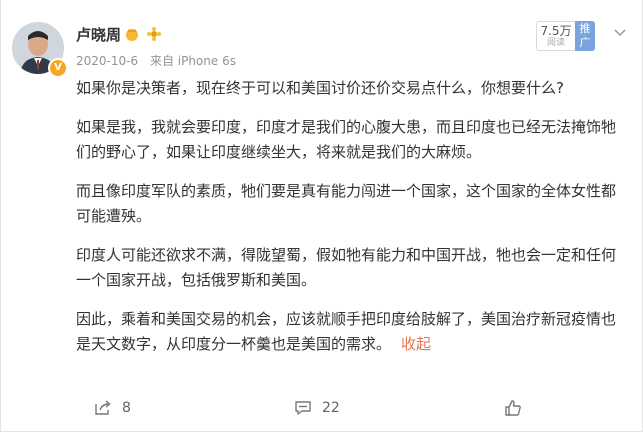  What do you see at coordinates (317, 408) in the screenshot?
I see `comment-button: 22` at bounding box center [317, 408].